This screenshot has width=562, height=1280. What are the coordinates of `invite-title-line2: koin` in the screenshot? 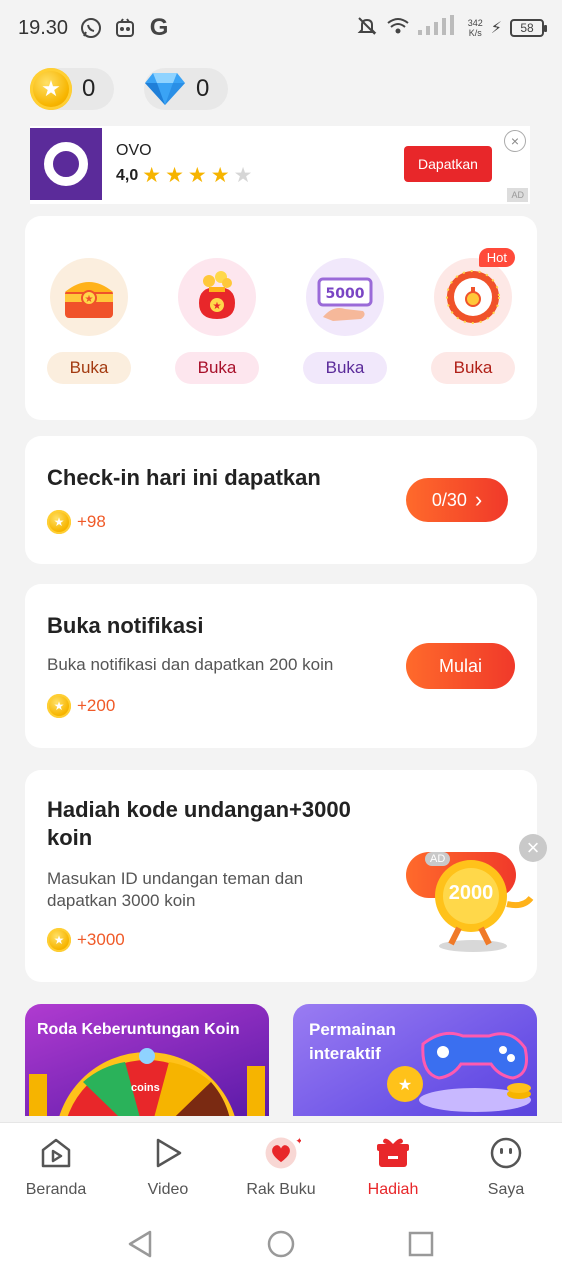 It's located at (70, 837).